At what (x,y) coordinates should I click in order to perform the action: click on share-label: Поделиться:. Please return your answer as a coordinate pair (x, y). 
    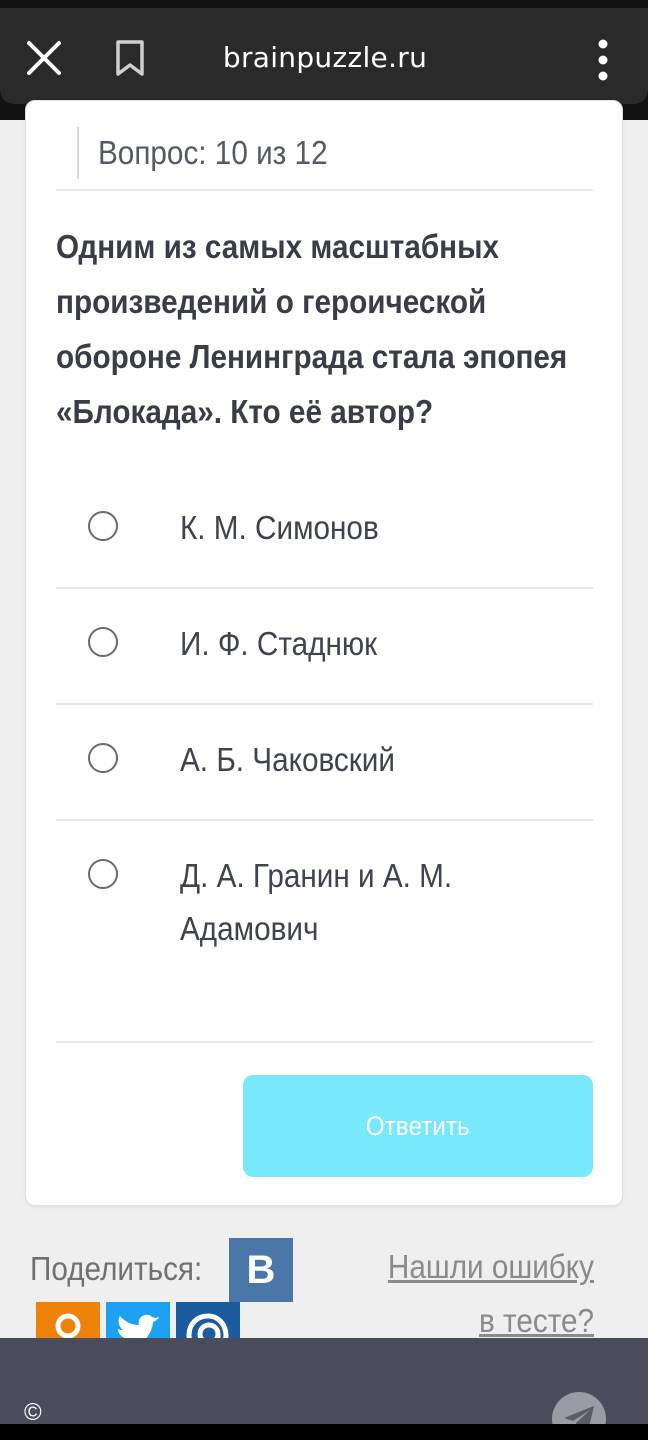
    Looking at the image, I should click on (116, 1268).